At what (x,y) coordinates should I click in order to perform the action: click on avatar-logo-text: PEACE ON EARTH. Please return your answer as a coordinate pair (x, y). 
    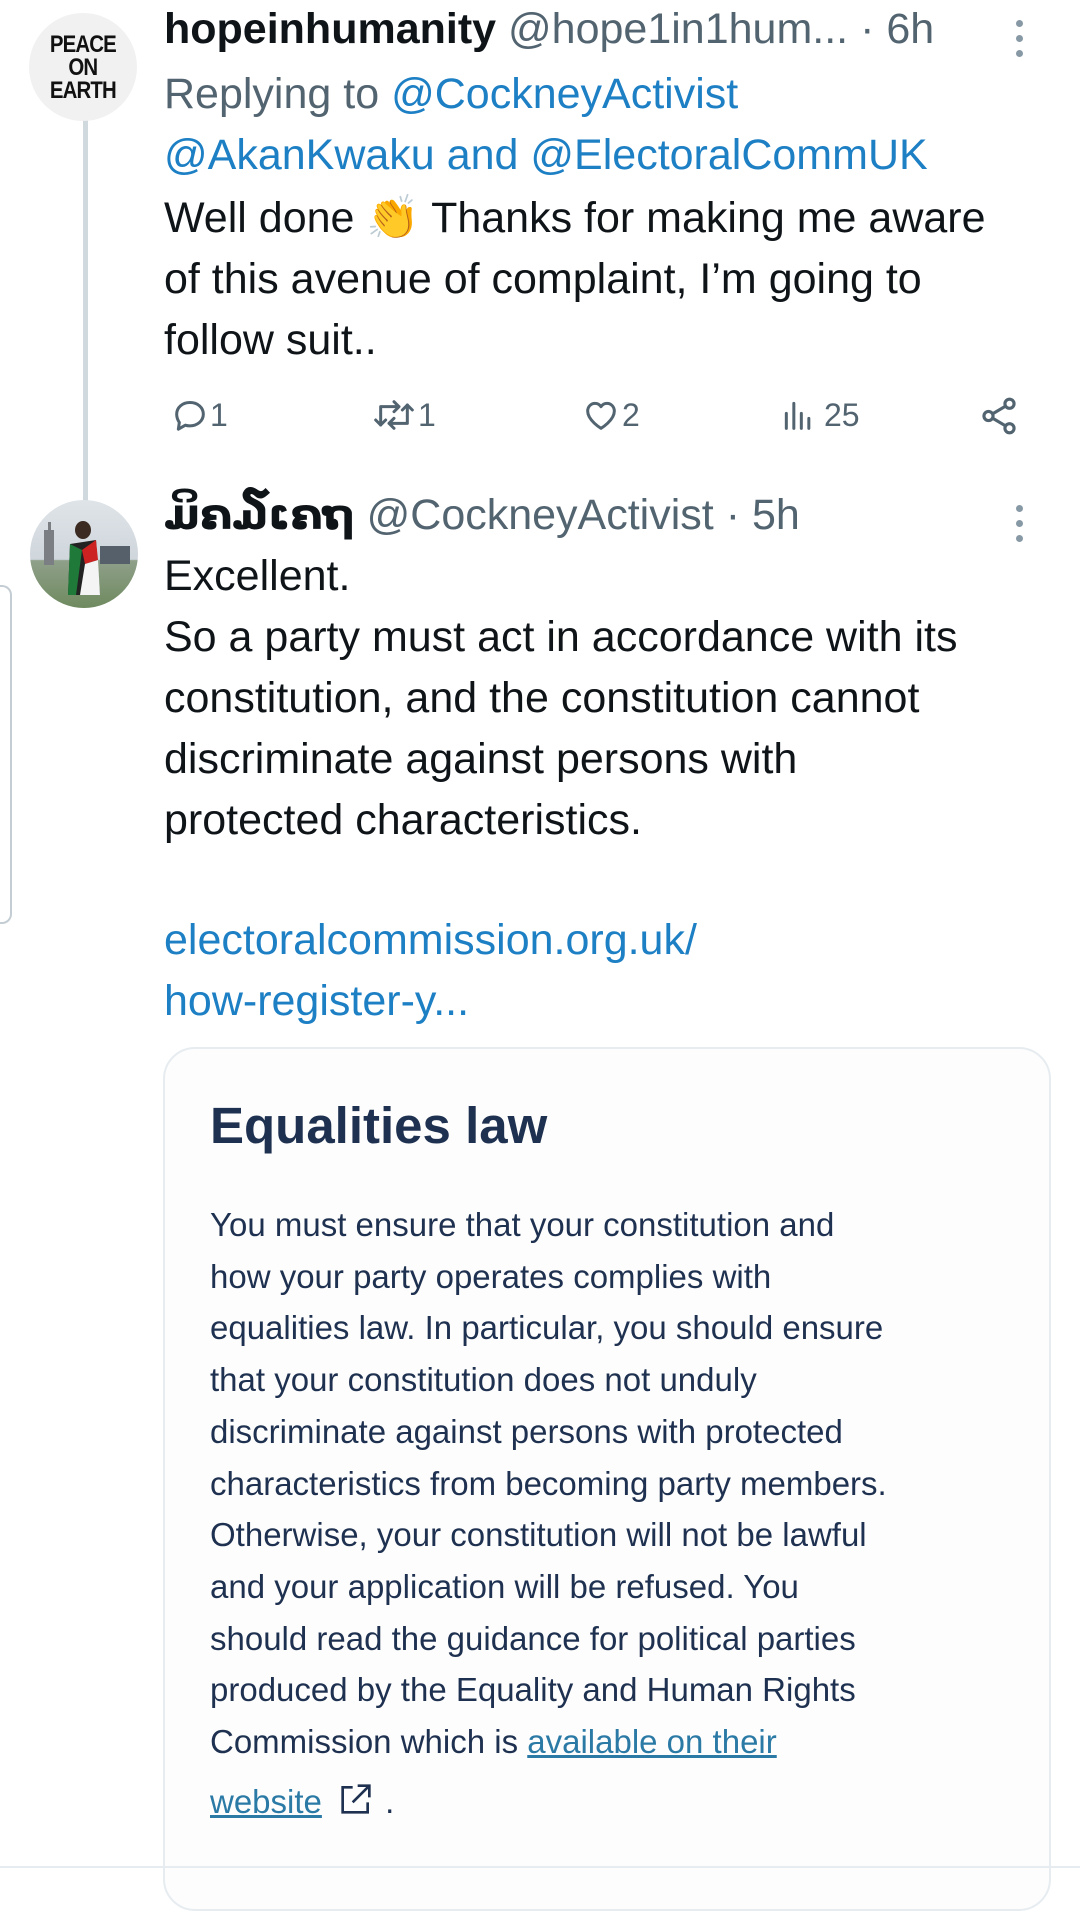
    Looking at the image, I should click on (83, 67).